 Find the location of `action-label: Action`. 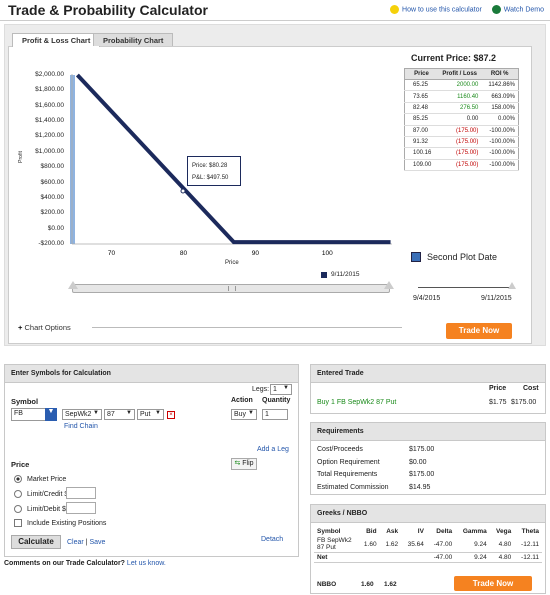

action-label: Action is located at coordinates (242, 400).